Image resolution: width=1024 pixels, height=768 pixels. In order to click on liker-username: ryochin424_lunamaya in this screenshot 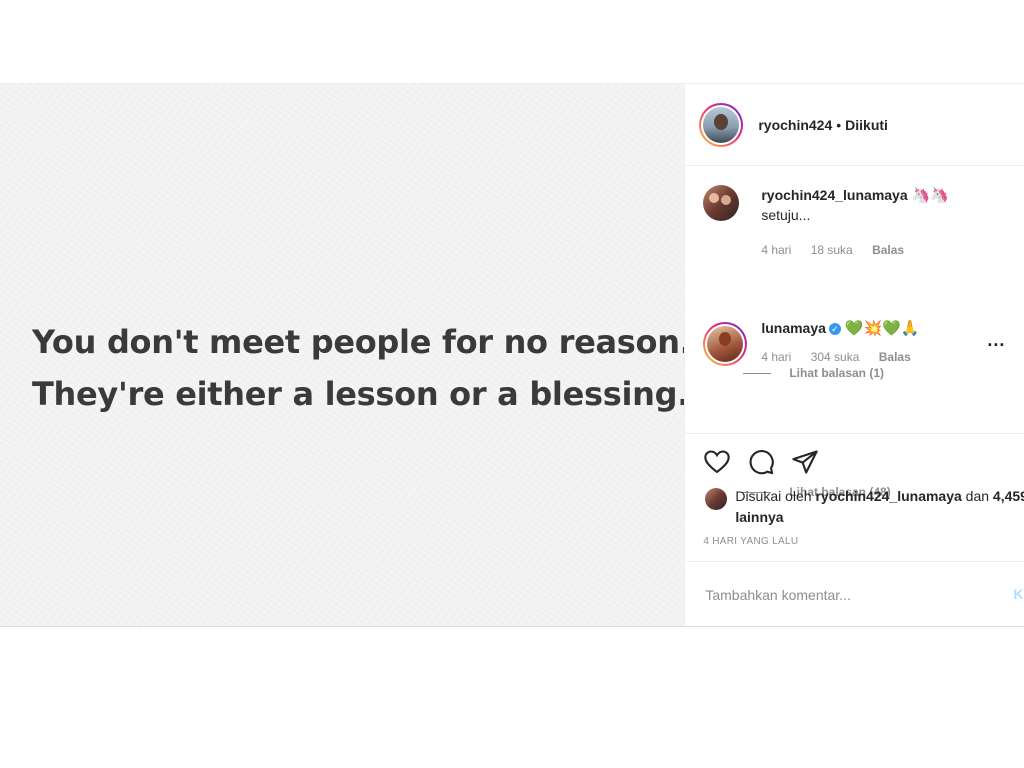, I will do `click(888, 496)`.